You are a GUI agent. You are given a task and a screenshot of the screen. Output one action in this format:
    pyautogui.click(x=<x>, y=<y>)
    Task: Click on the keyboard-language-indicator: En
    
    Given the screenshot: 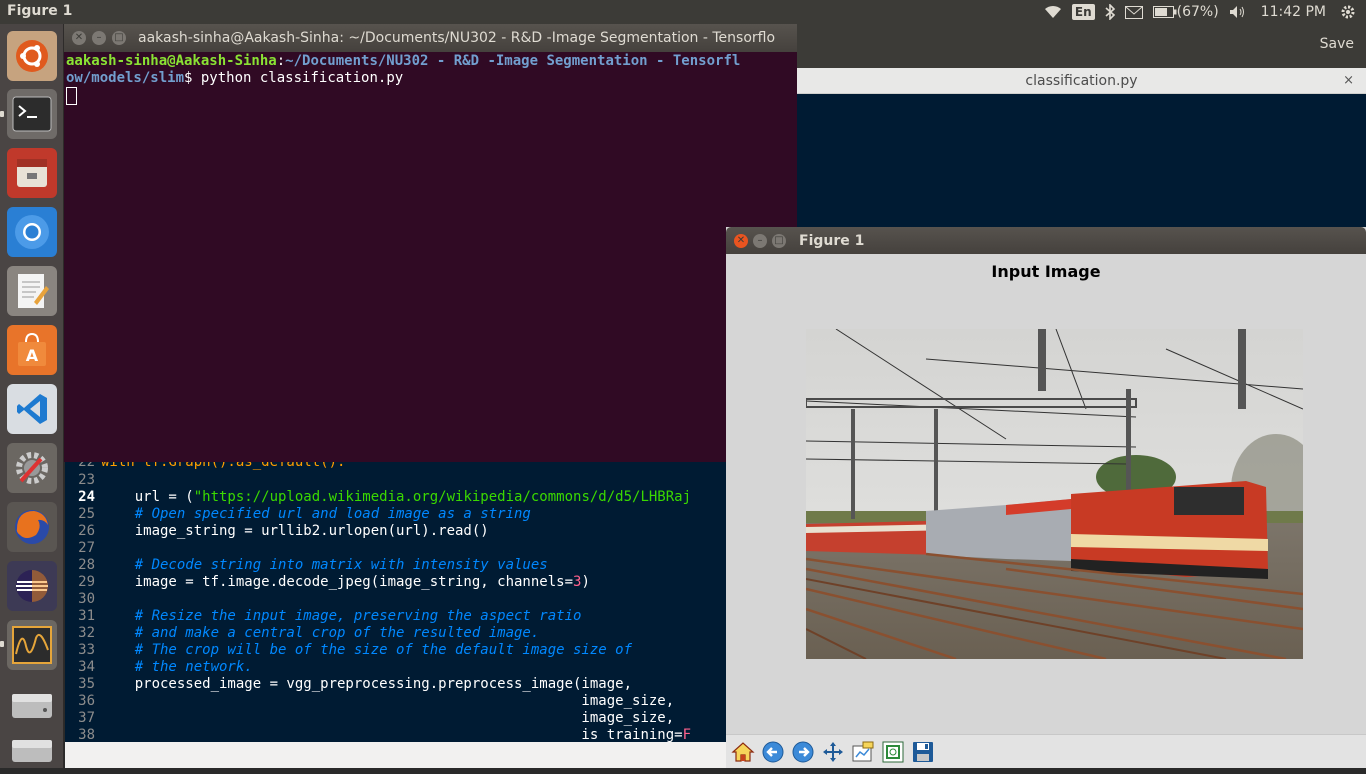 What is the action you would take?
    pyautogui.click(x=1083, y=12)
    